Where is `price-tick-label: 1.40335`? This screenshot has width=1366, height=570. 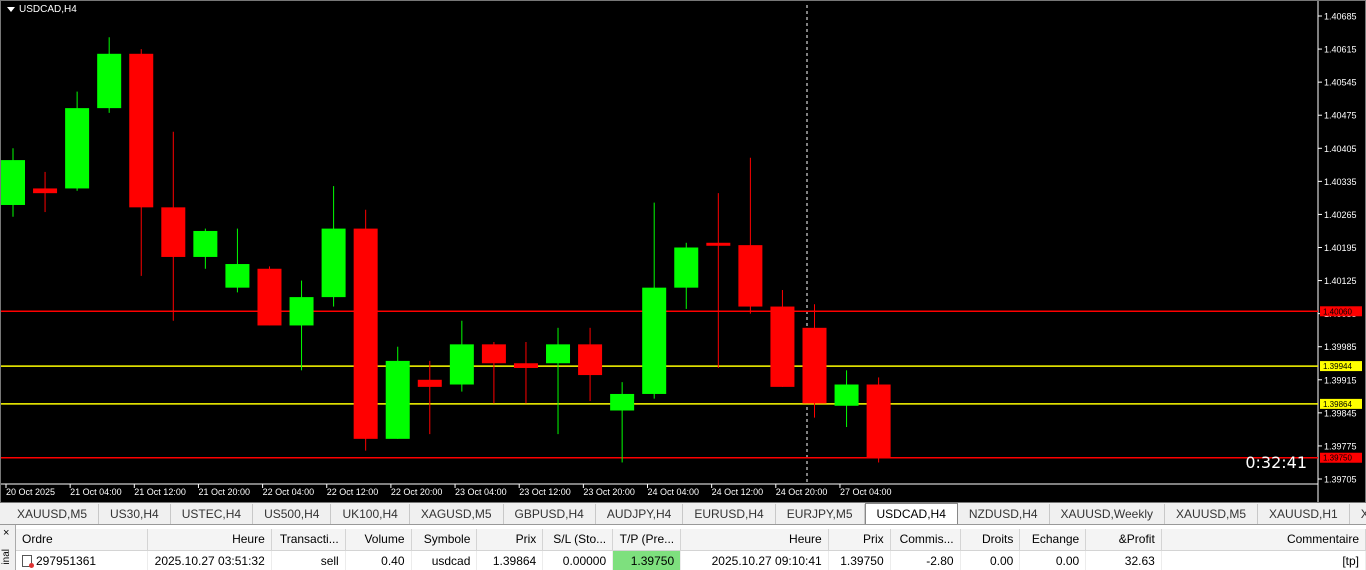 price-tick-label: 1.40335 is located at coordinates (1340, 182).